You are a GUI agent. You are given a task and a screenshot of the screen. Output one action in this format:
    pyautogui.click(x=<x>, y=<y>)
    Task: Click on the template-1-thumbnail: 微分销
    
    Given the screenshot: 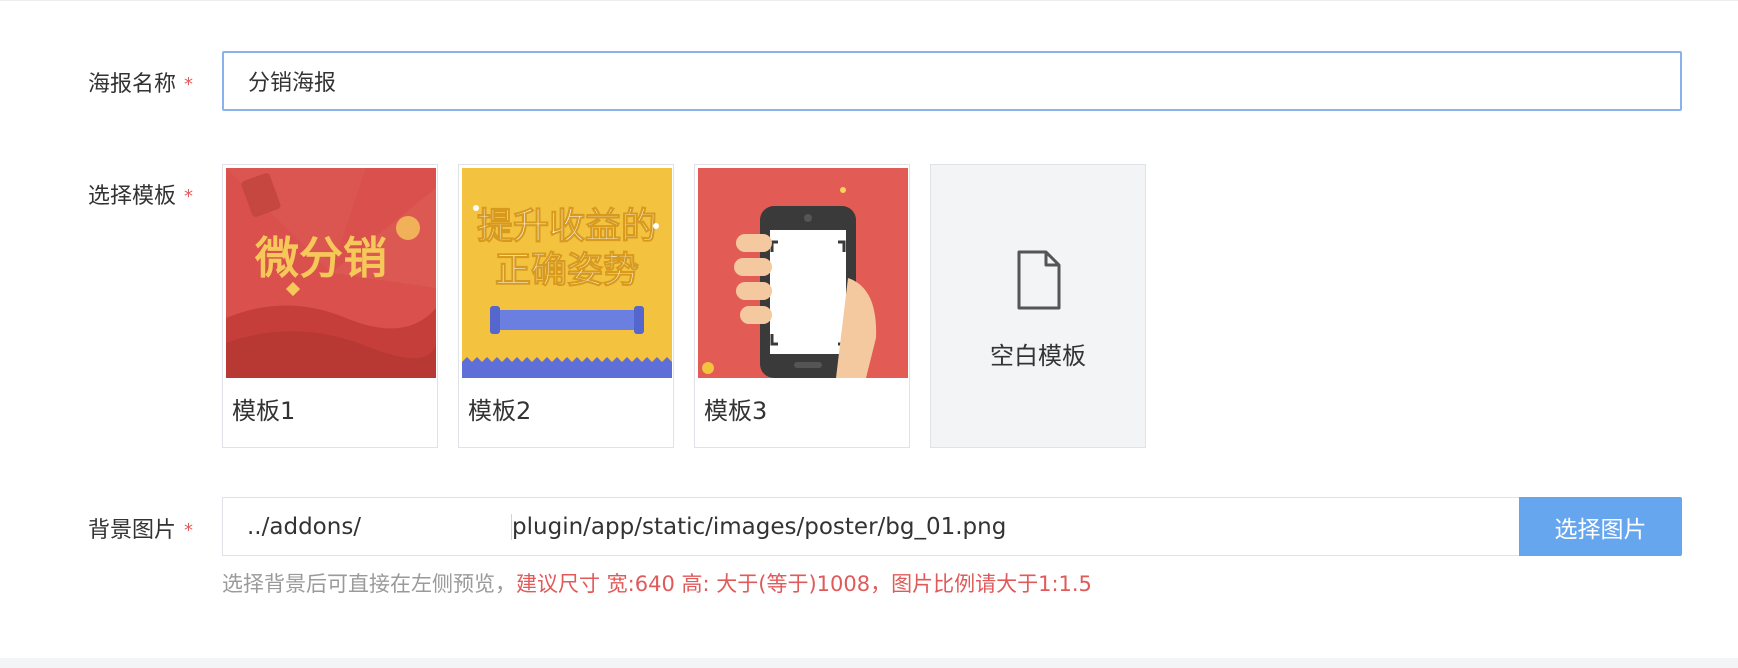 What is the action you would take?
    pyautogui.click(x=331, y=273)
    